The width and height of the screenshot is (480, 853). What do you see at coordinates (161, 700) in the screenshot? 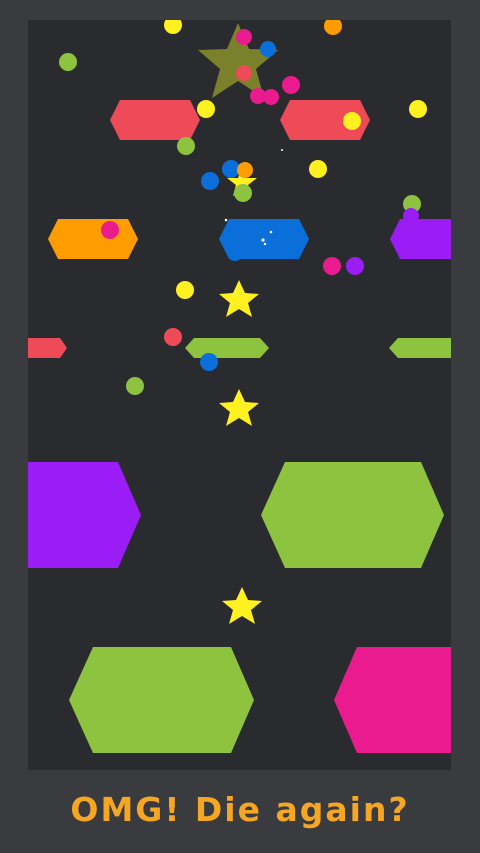
I see `hexagon-green-large-left` at bounding box center [161, 700].